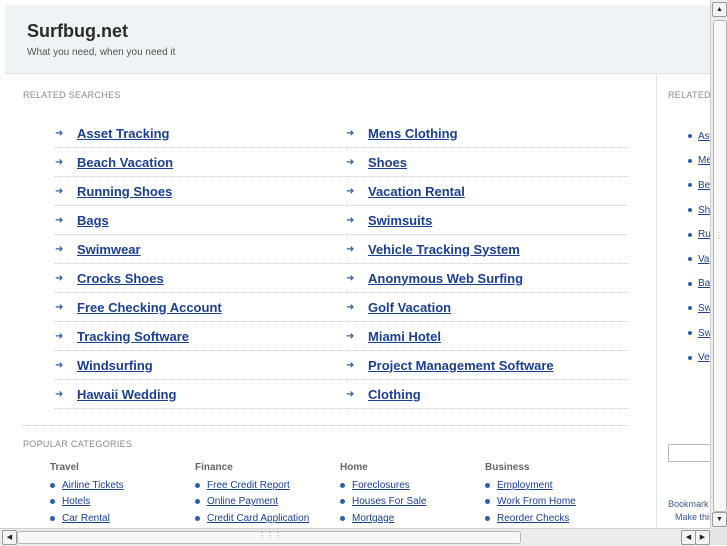 This screenshot has width=727, height=546. I want to click on bookmark-link: Bookmark, so click(688, 504).